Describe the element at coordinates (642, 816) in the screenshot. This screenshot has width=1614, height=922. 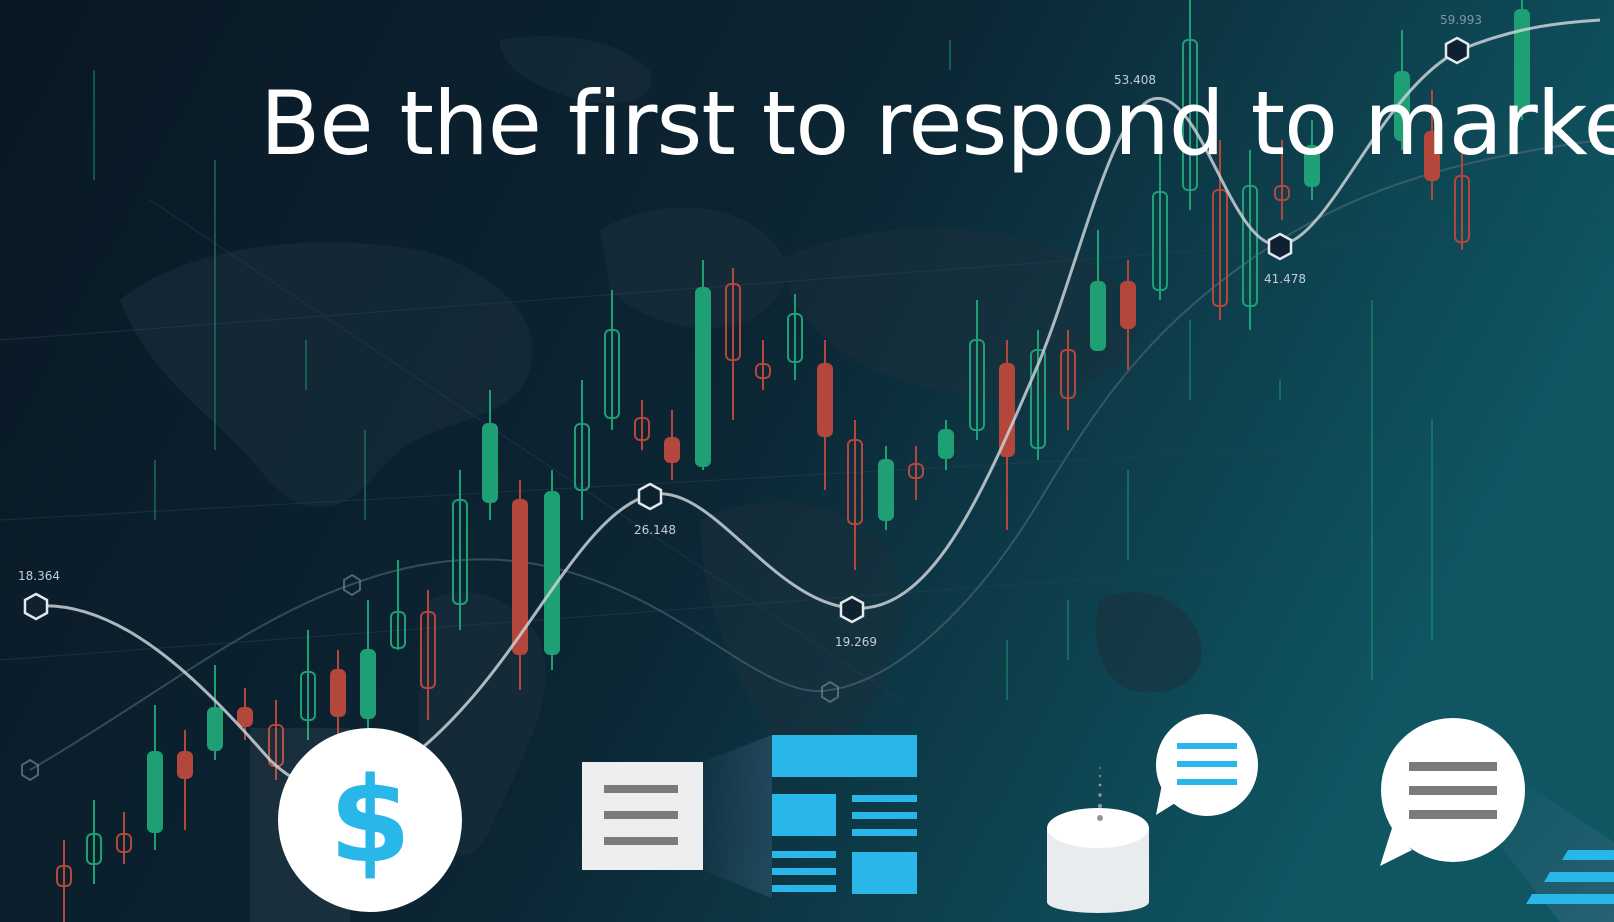
I see `document-icon` at that location.